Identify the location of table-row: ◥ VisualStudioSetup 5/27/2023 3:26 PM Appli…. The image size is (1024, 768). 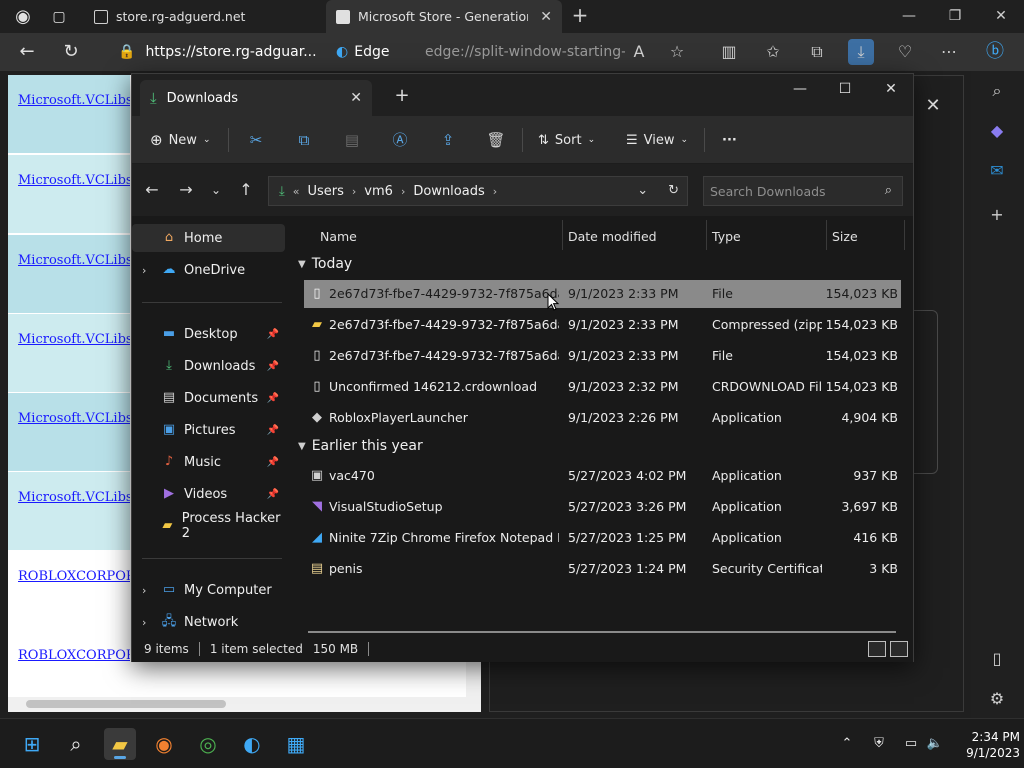
(602, 507).